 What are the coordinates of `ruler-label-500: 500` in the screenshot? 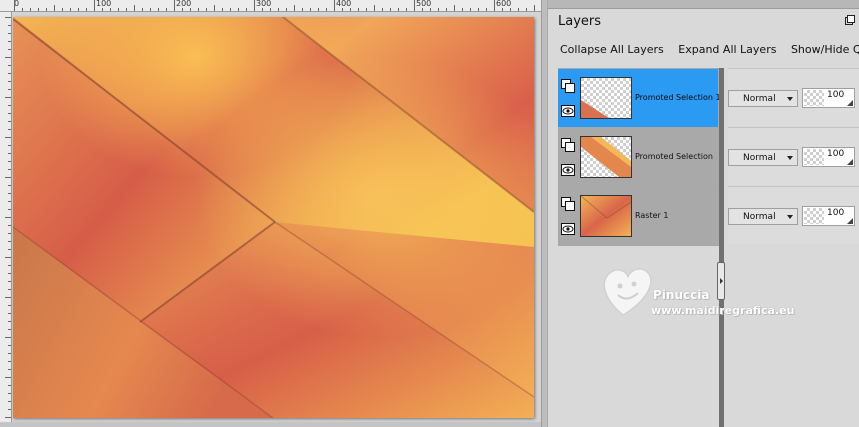 It's located at (424, 4).